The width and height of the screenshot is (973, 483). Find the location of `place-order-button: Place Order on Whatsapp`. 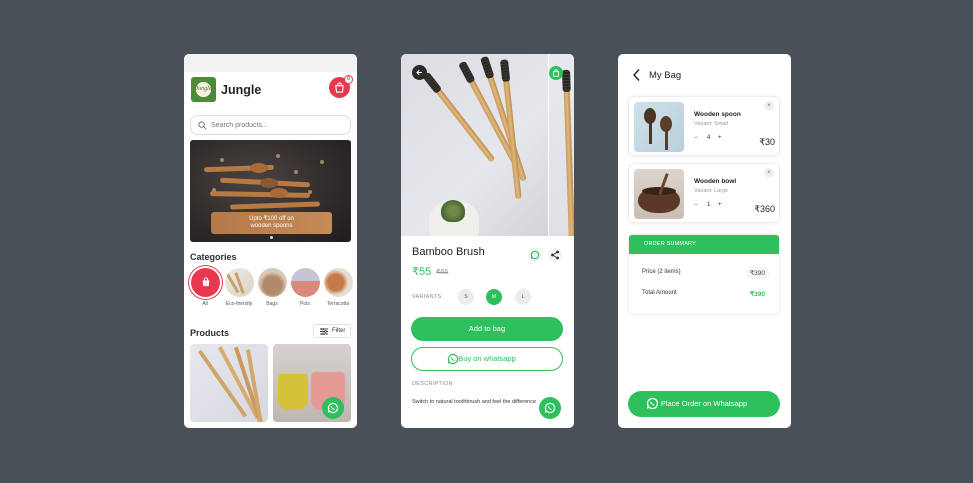

place-order-button: Place Order on Whatsapp is located at coordinates (704, 404).